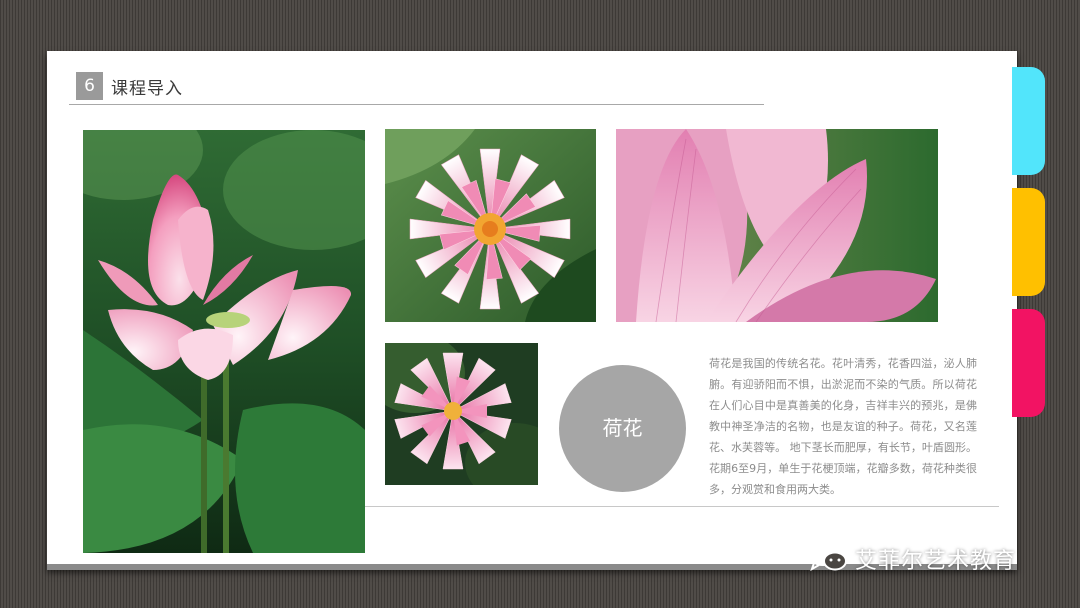 The image size is (1080, 608). What do you see at coordinates (89, 86) in the screenshot?
I see `section-number: 6` at bounding box center [89, 86].